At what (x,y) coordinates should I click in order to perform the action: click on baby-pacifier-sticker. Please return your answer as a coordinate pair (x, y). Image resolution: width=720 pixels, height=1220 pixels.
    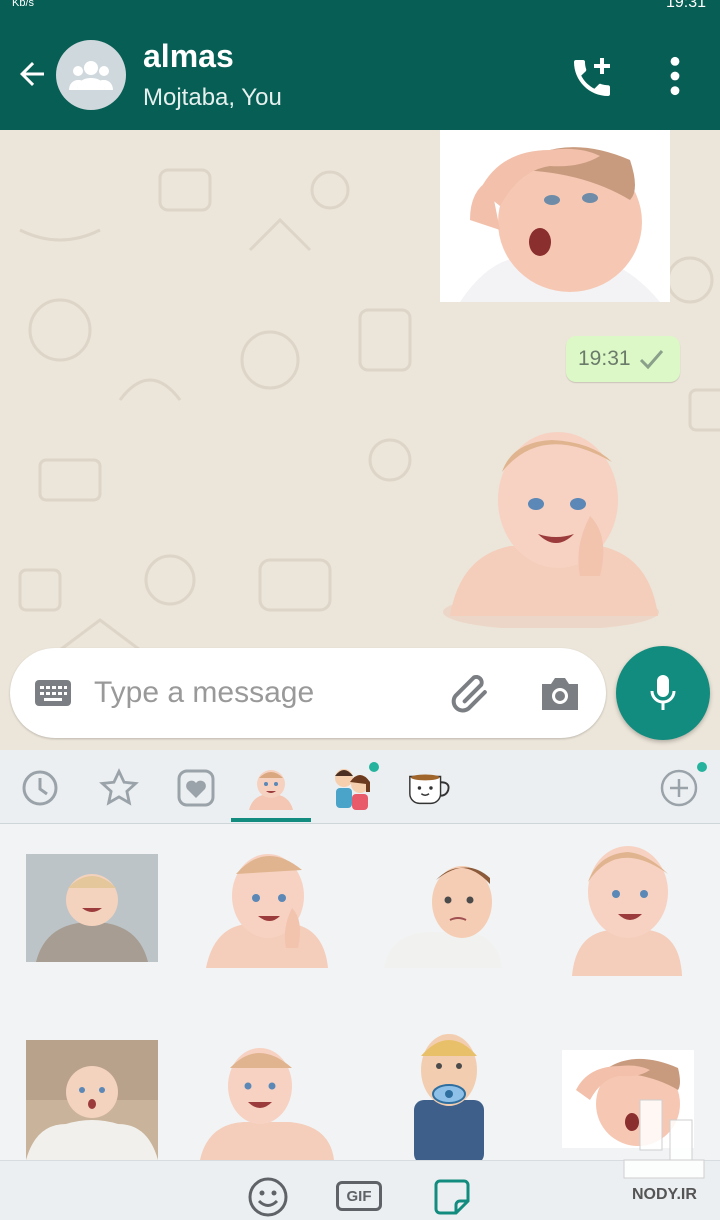
    Looking at the image, I should click on (449, 1099).